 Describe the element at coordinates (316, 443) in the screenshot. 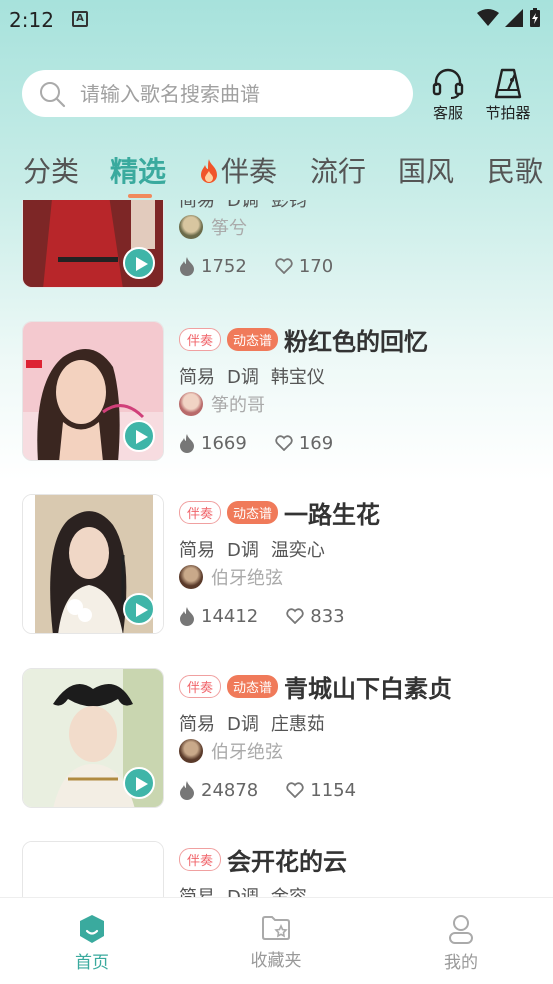

I see `like-count-value: 169` at that location.